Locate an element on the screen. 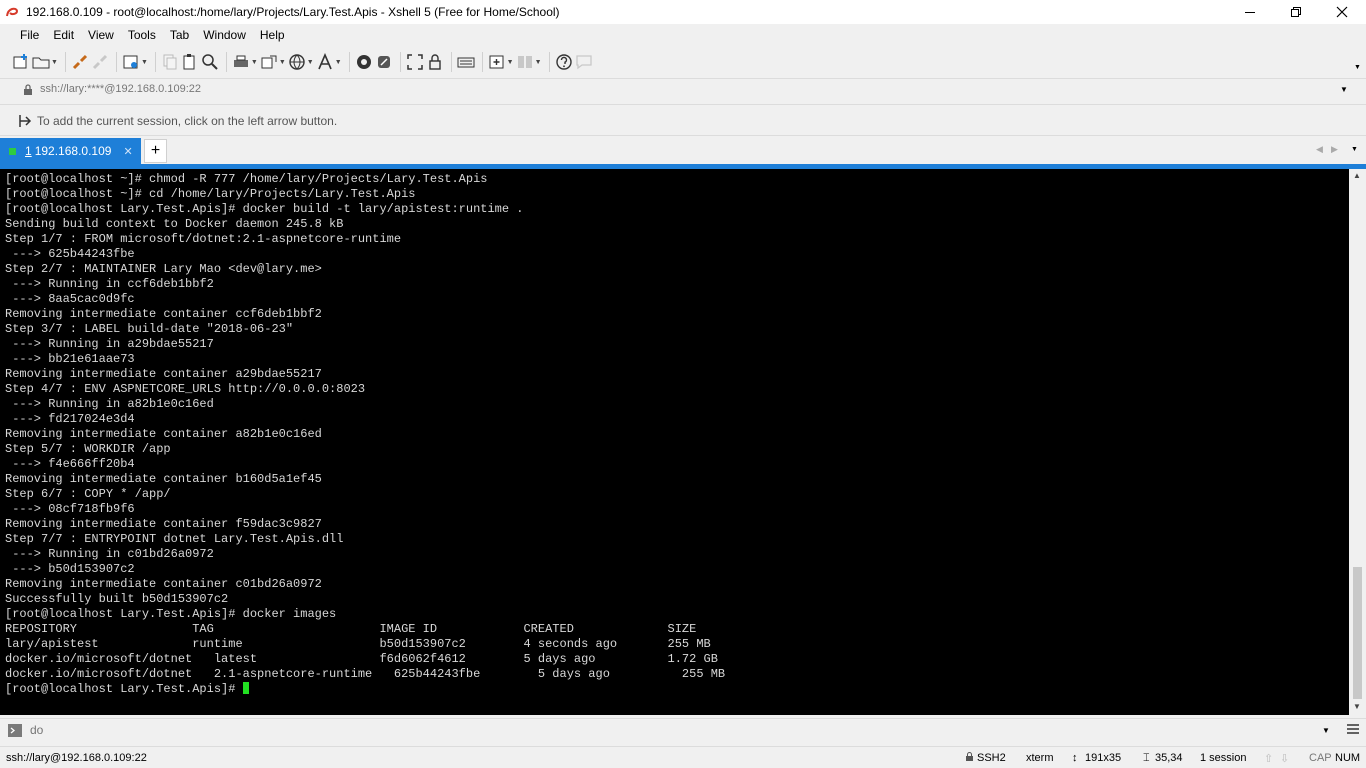 The height and width of the screenshot is (768, 1366). font-button: ▼ is located at coordinates (329, 62).